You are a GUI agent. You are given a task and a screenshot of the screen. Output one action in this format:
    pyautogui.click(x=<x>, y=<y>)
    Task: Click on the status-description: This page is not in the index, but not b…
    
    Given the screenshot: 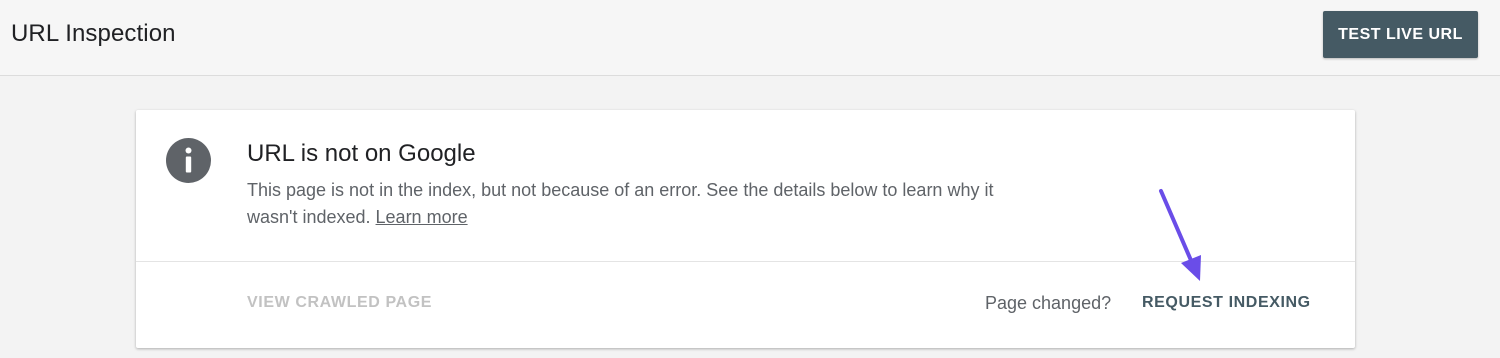 What is the action you would take?
    pyautogui.click(x=647, y=204)
    